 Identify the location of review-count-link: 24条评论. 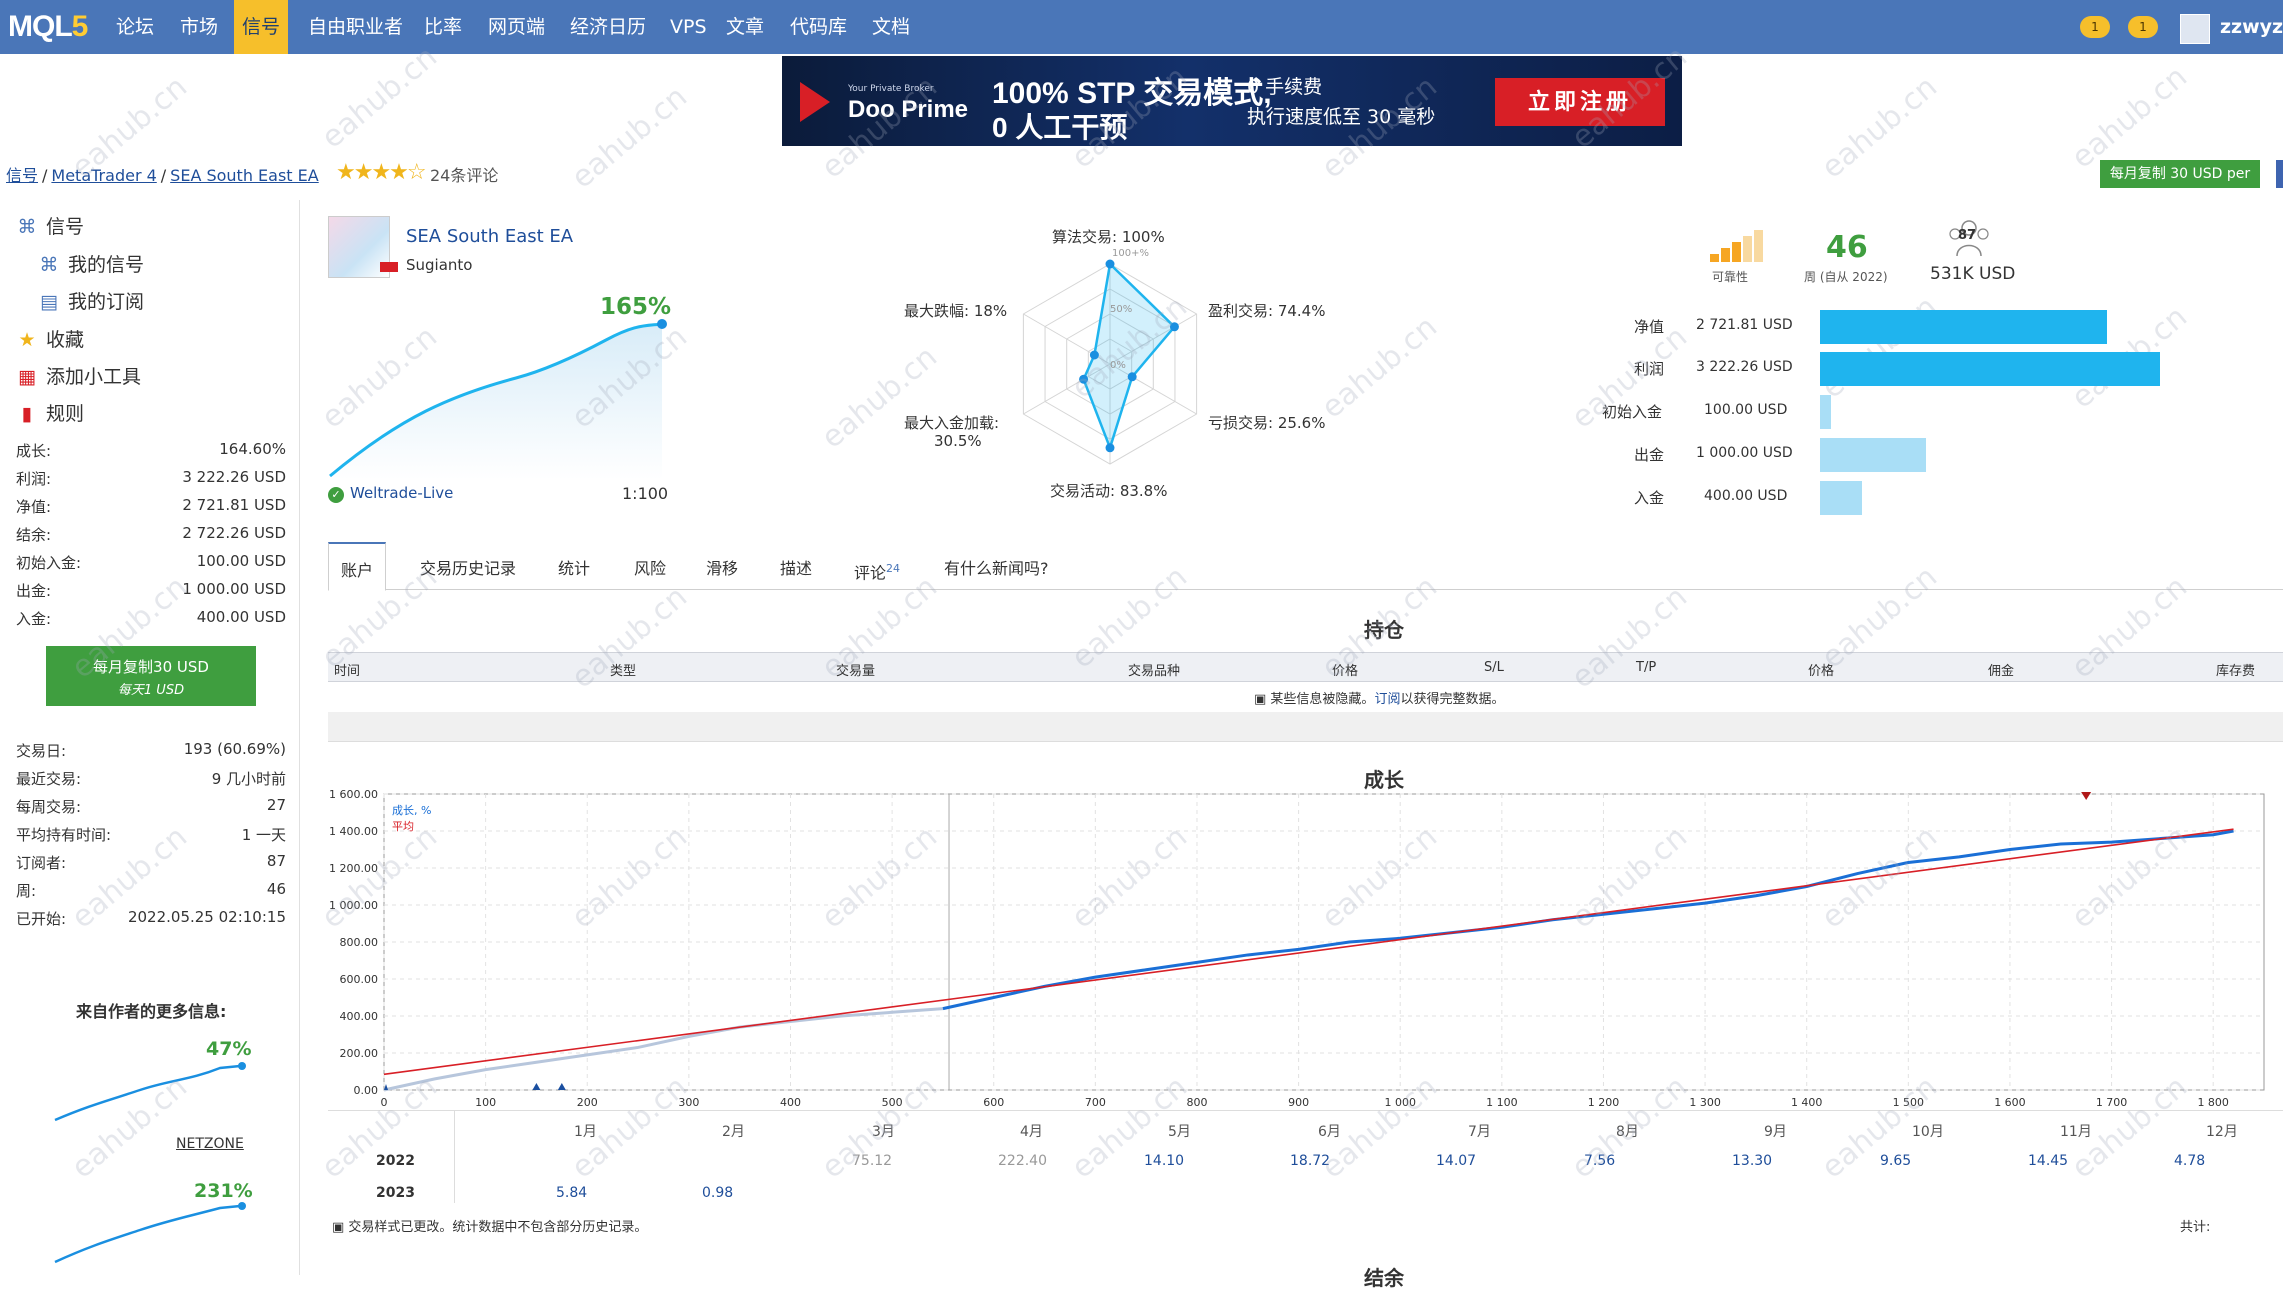
(464, 174).